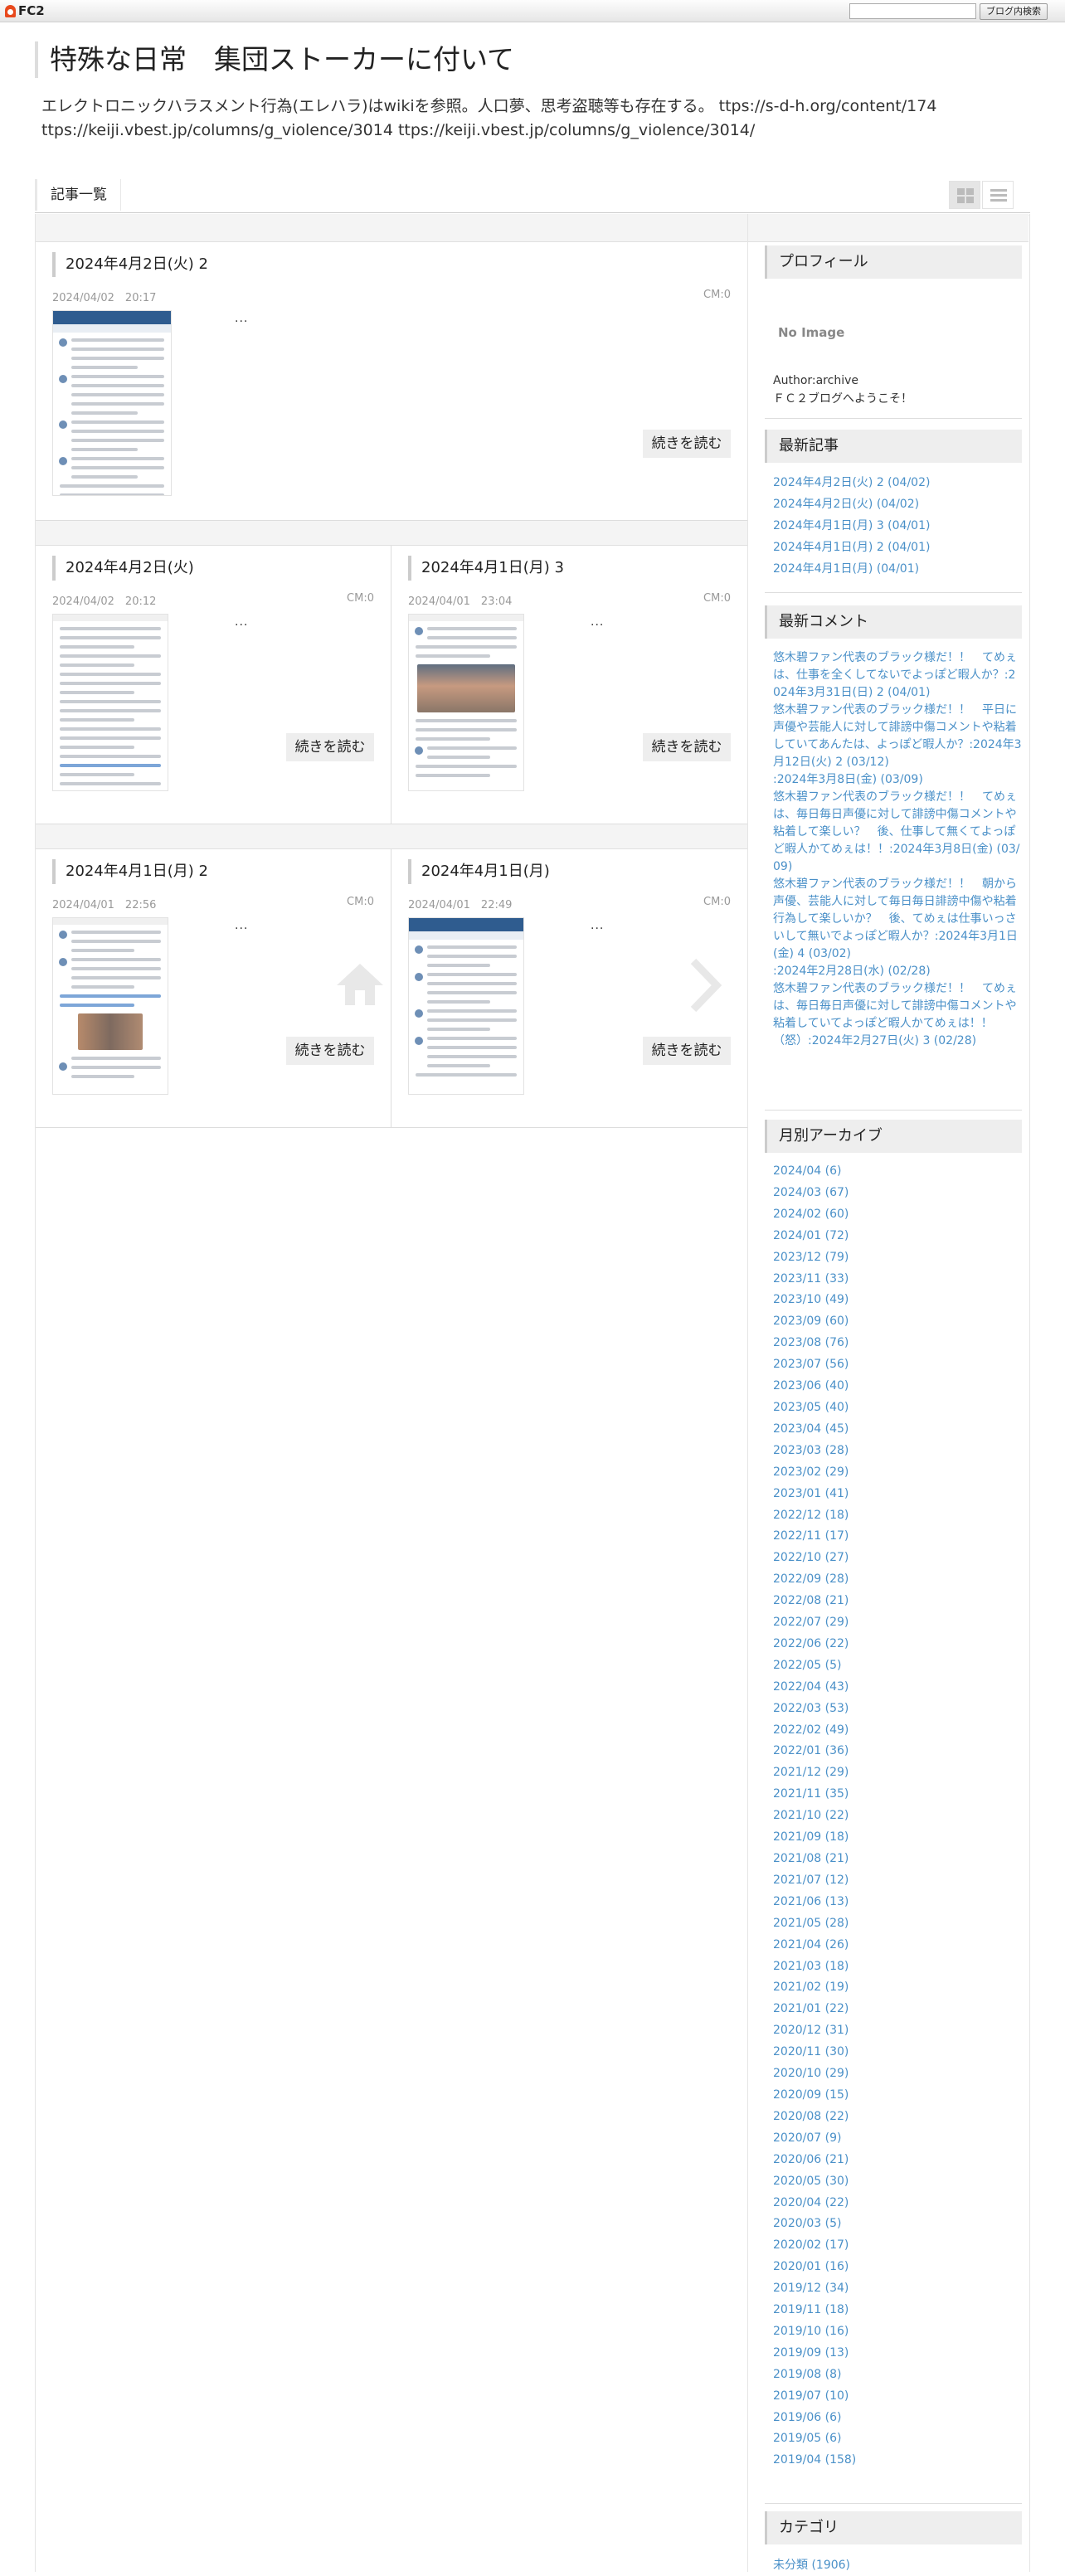 The height and width of the screenshot is (2576, 1065). What do you see at coordinates (897, 2332) in the screenshot?
I see `archive-month-link: 2019/10 (16)` at bounding box center [897, 2332].